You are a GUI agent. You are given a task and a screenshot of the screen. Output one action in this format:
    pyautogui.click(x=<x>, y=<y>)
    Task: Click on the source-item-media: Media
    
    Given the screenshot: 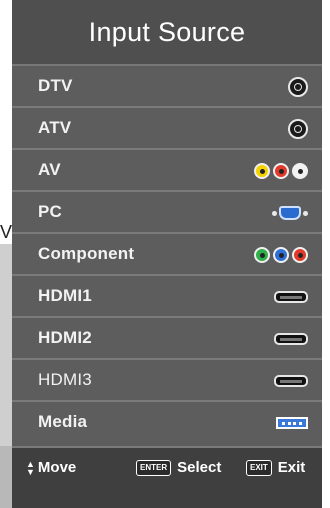 What is the action you would take?
    pyautogui.click(x=167, y=421)
    